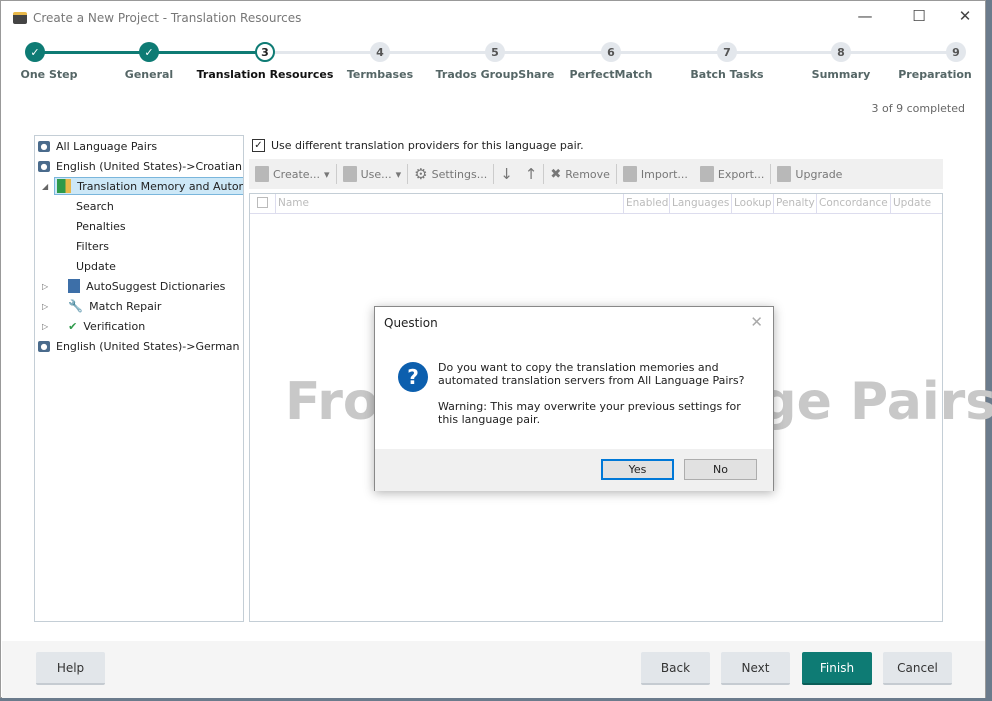 Image resolution: width=992 pixels, height=701 pixels. Describe the element at coordinates (413, 377) in the screenshot. I see `question-icon: ?` at that location.